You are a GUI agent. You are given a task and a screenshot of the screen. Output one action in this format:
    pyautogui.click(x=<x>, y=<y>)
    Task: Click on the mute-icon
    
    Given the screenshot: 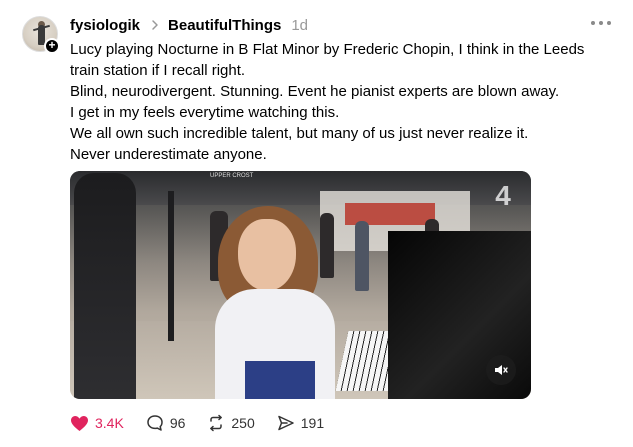 What is the action you would take?
    pyautogui.click(x=501, y=370)
    